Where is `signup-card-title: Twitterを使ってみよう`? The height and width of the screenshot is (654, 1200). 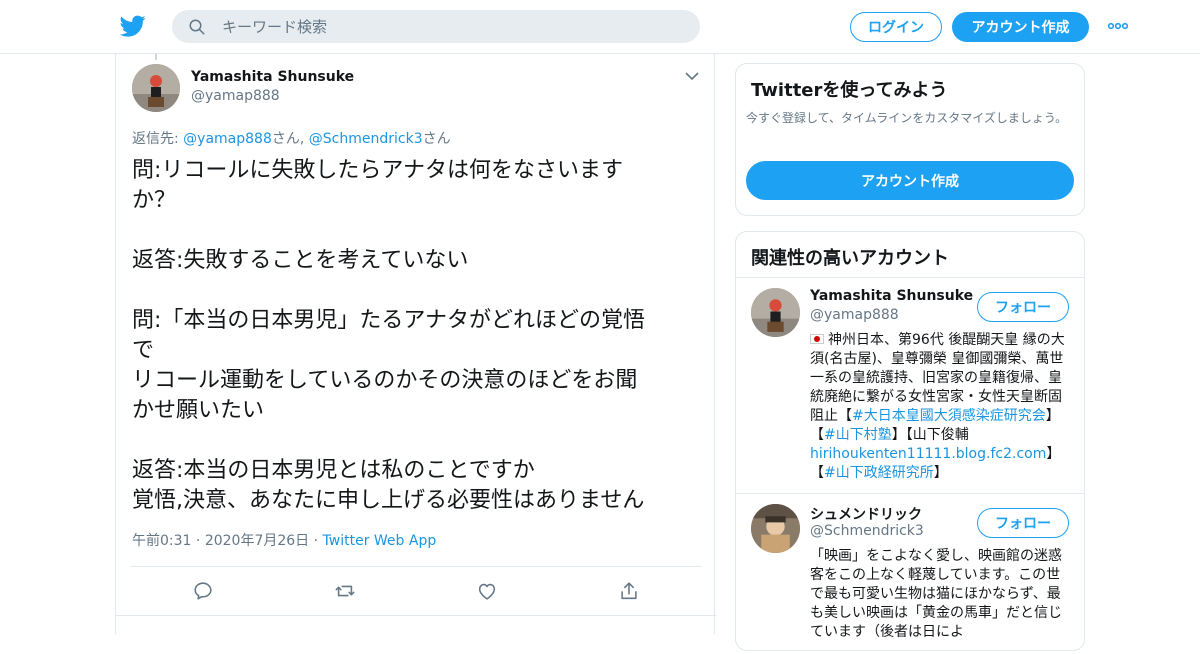 signup-card-title: Twitterを使ってみよう is located at coordinates (849, 90).